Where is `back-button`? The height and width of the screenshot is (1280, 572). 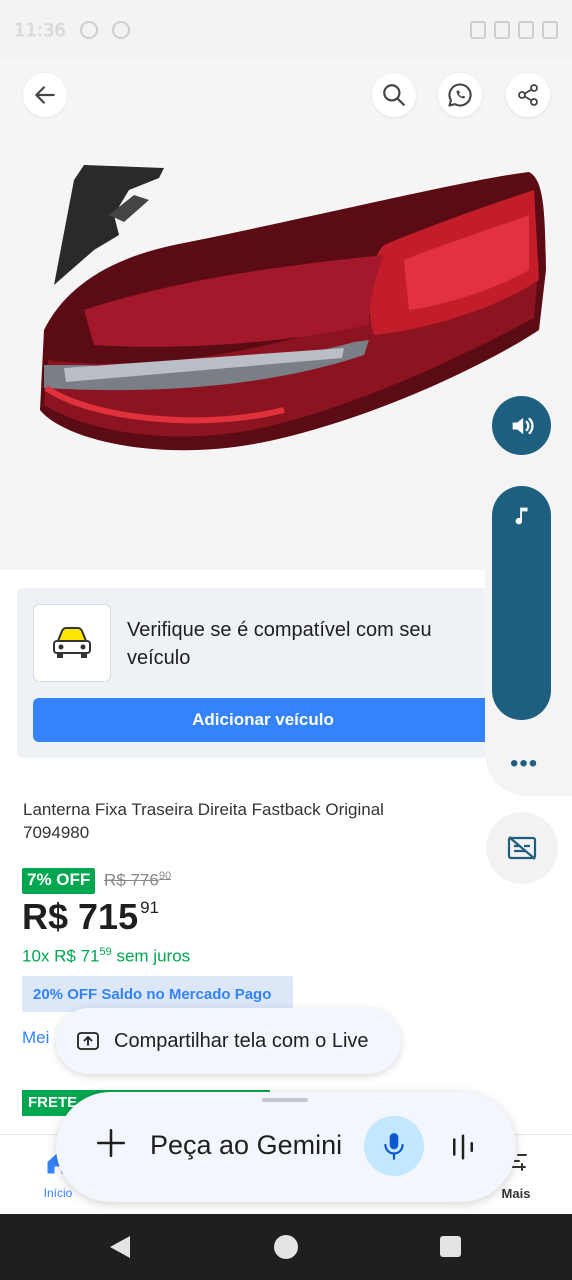 back-button is located at coordinates (45, 95).